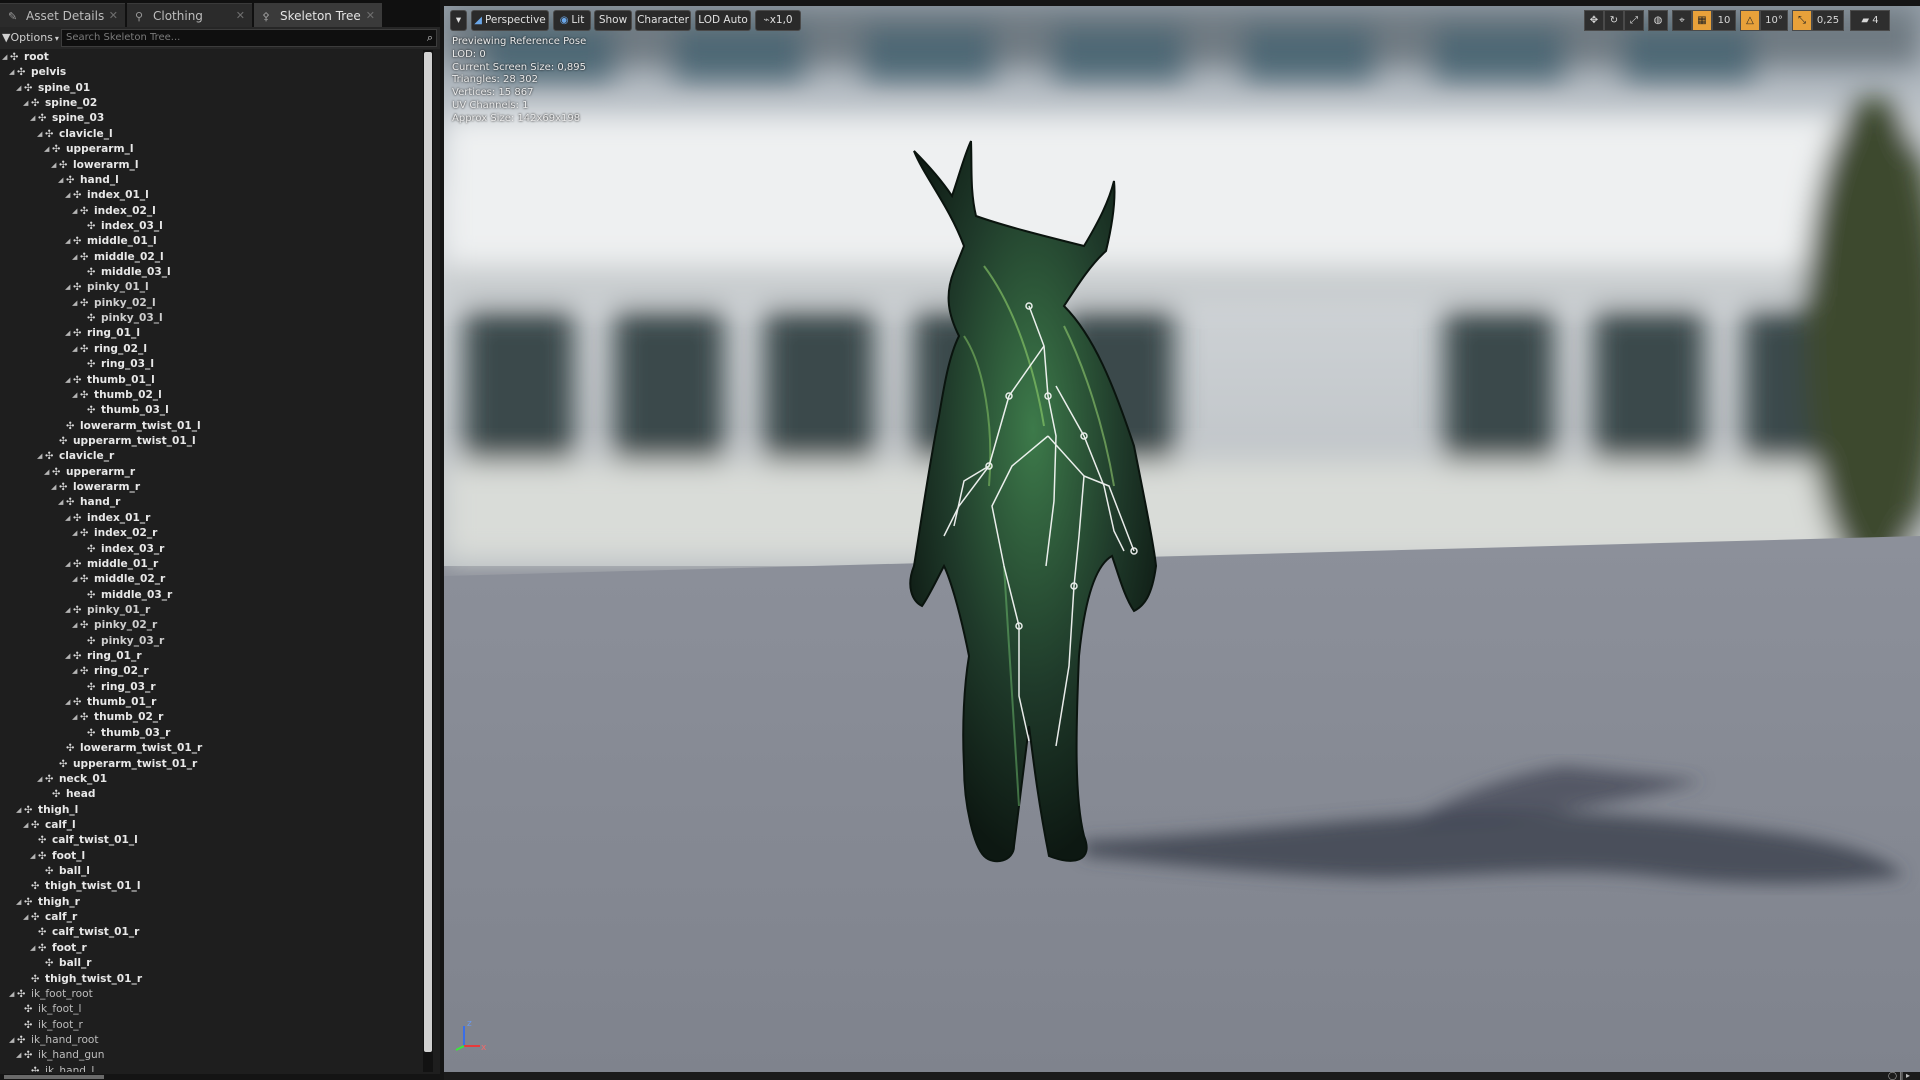  Describe the element at coordinates (212, 579) in the screenshot. I see `tree-row: ◢ ✣ middle_02_r` at that location.